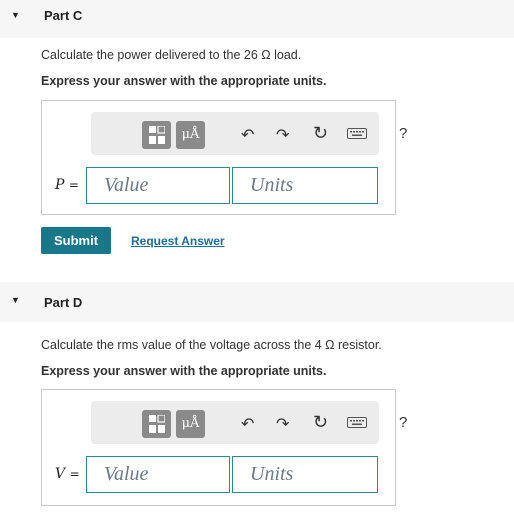 The width and height of the screenshot is (514, 516). Describe the element at coordinates (60, 185) in the screenshot. I see `variable-symbol: P` at that location.